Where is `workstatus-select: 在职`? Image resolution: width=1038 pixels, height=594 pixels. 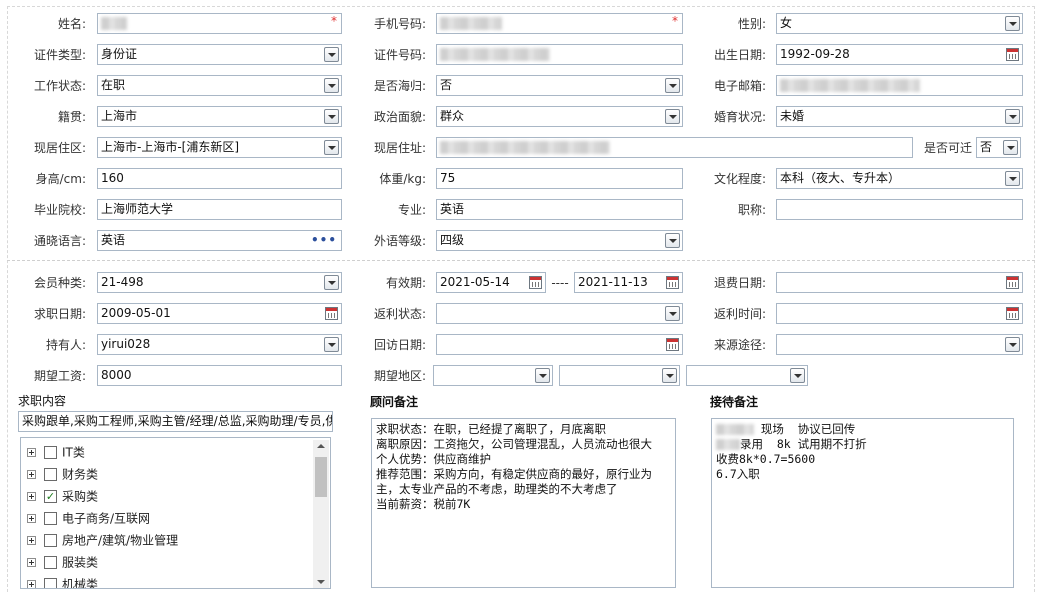 workstatus-select: 在职 is located at coordinates (219, 85).